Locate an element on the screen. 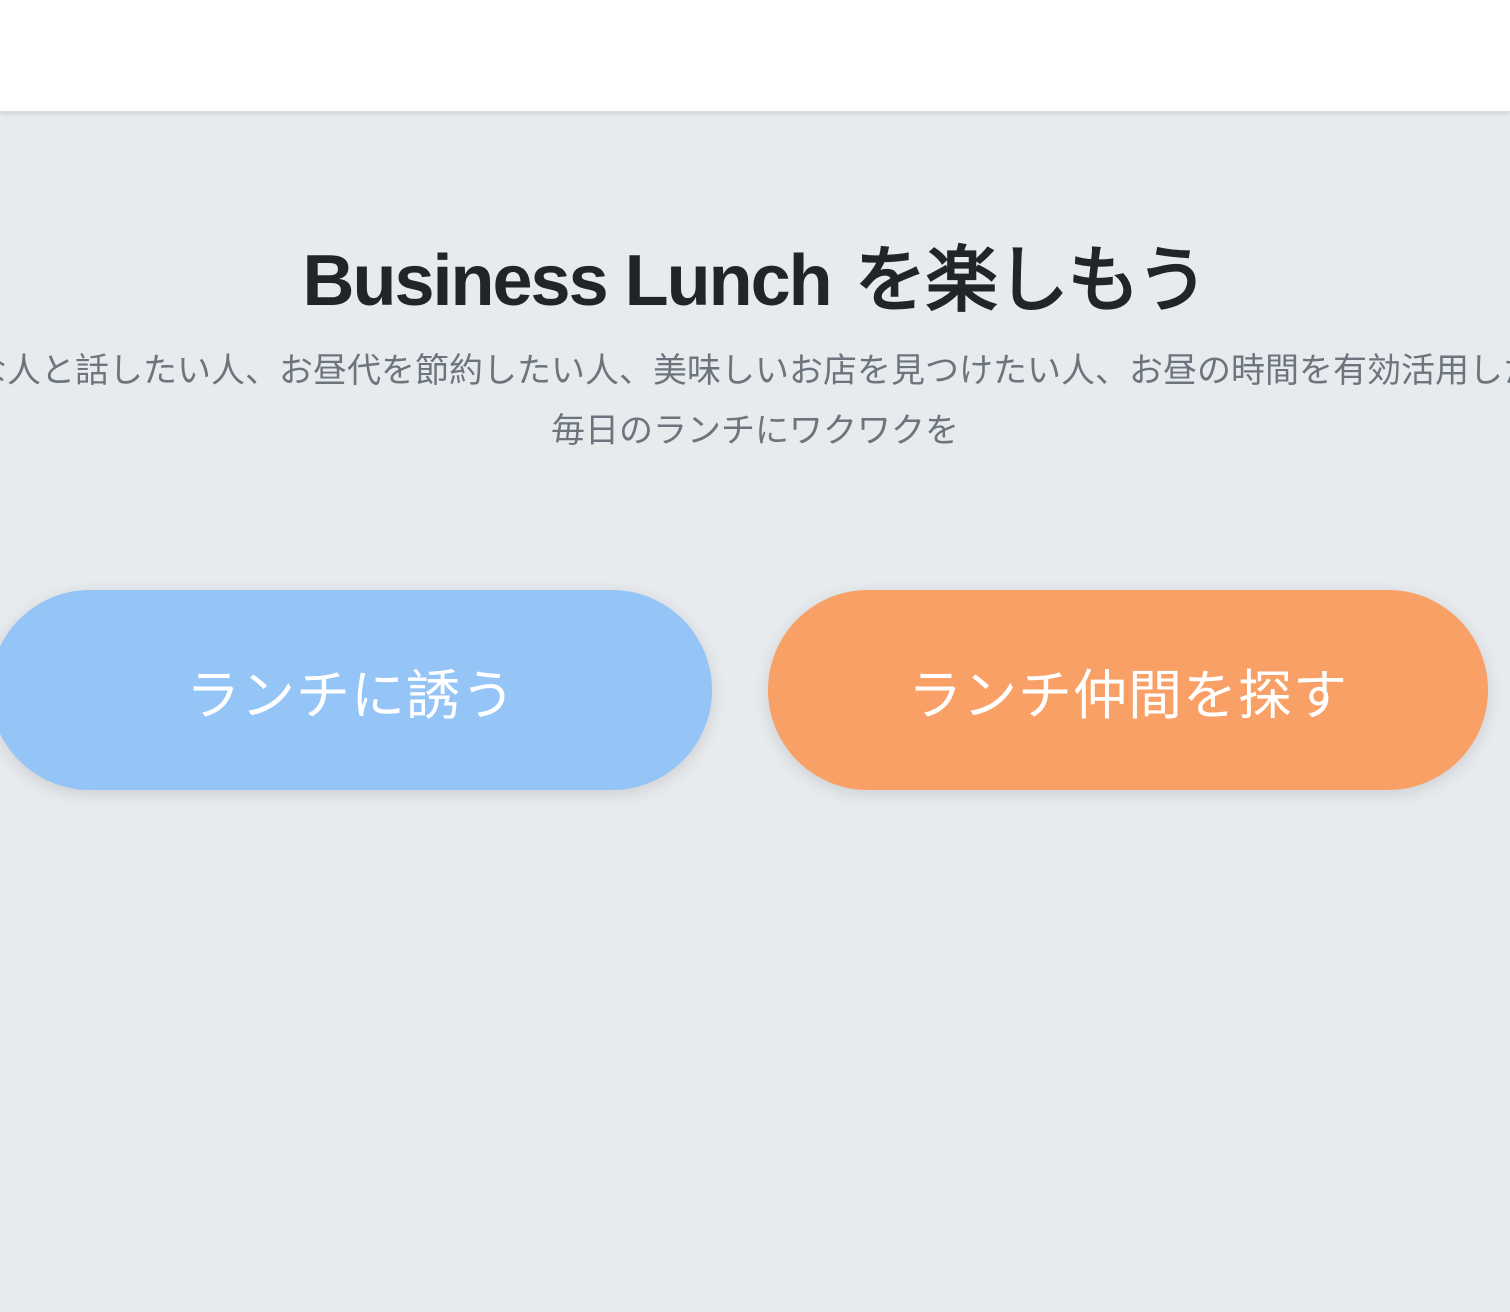 The width and height of the screenshot is (1510, 1312). hero-title-brand: Business Lunch is located at coordinates (567, 281).